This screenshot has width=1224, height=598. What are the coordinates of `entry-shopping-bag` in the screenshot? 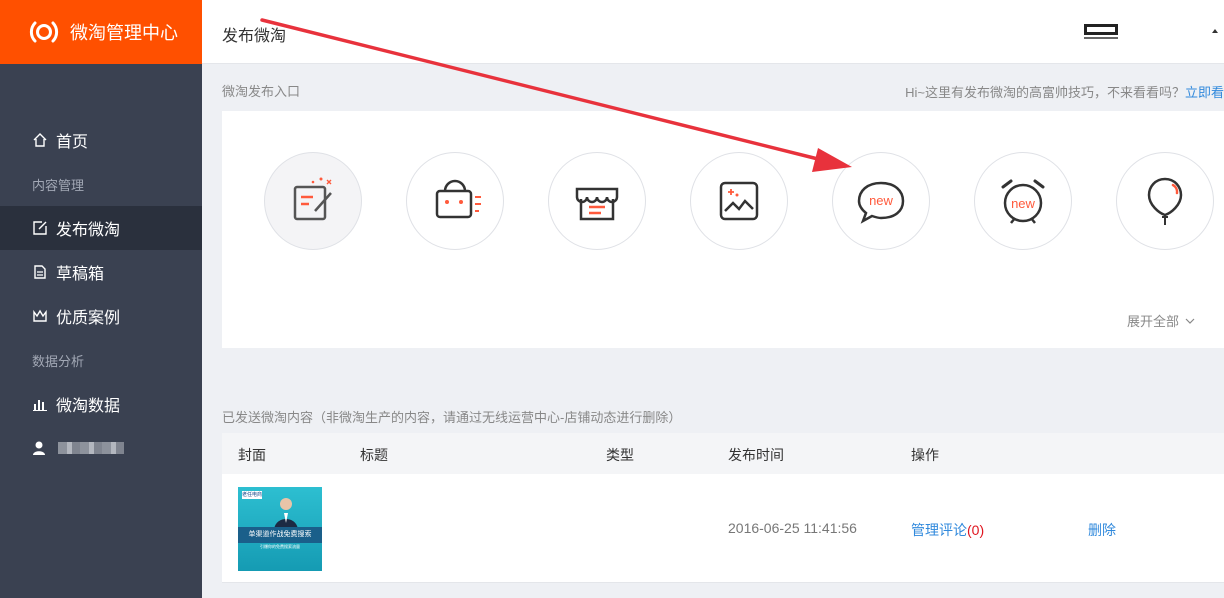 It's located at (455, 201).